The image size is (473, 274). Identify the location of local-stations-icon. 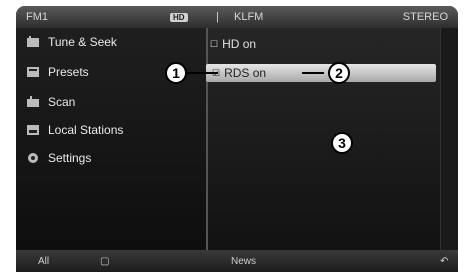
(33, 130).